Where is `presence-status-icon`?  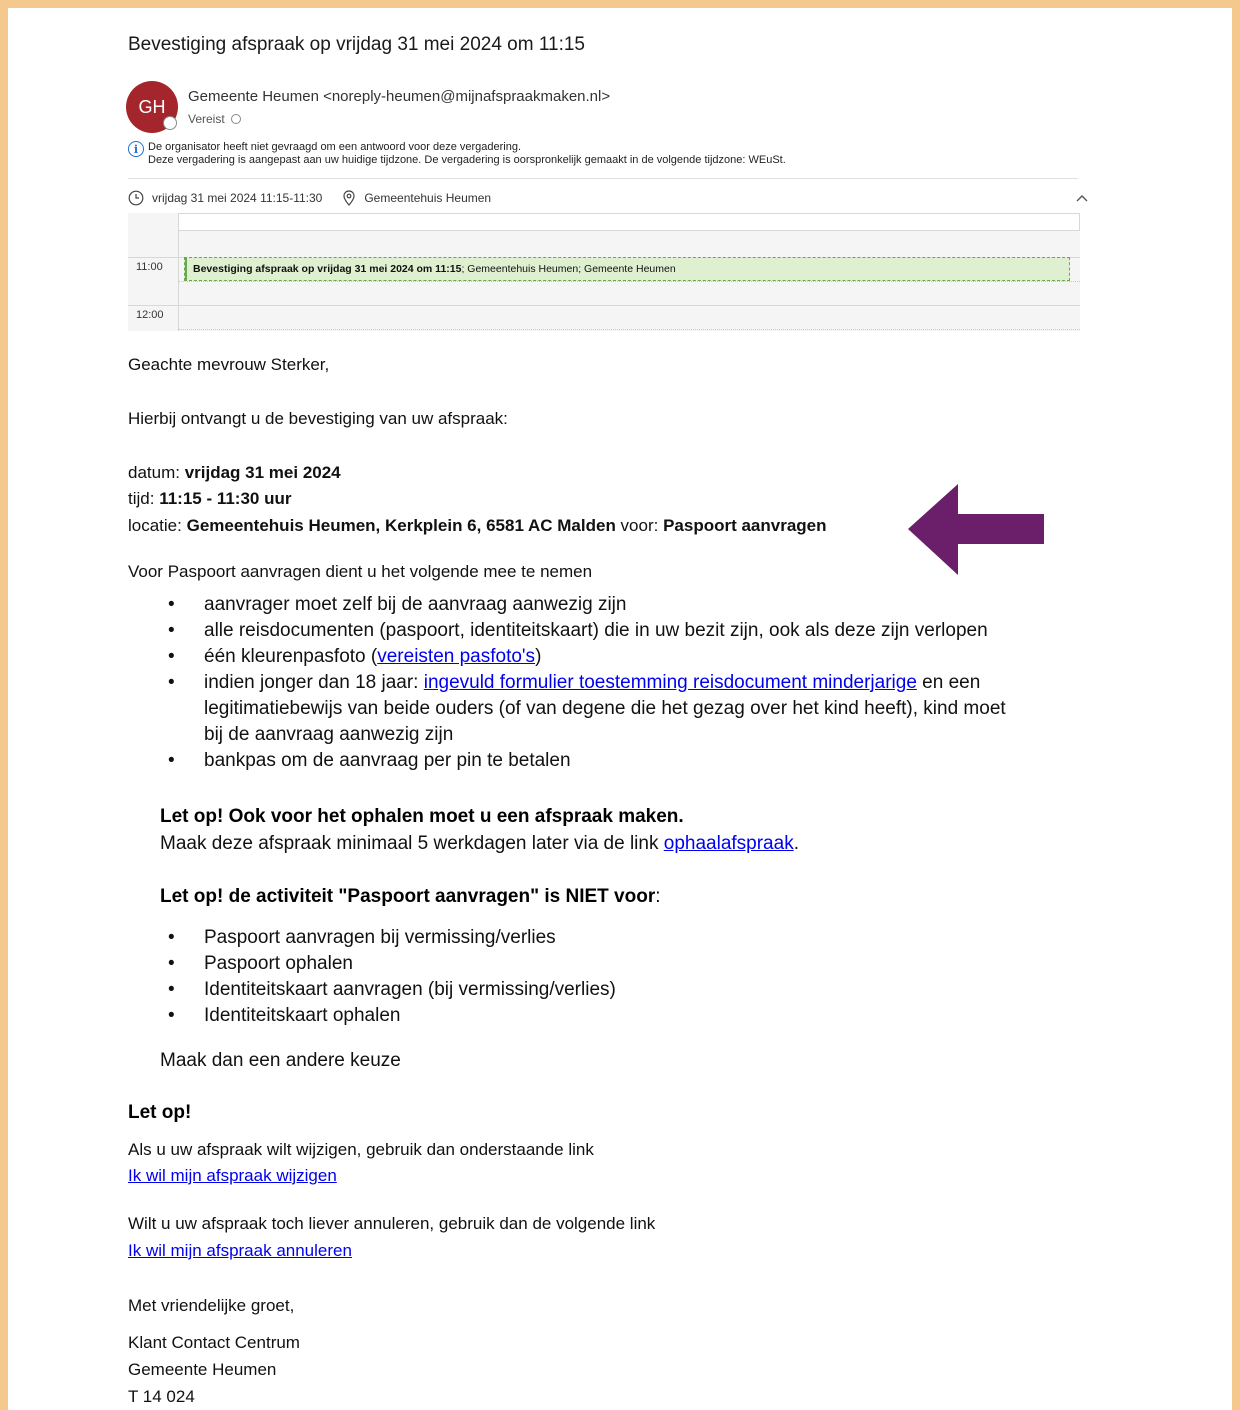 presence-status-icon is located at coordinates (170, 123).